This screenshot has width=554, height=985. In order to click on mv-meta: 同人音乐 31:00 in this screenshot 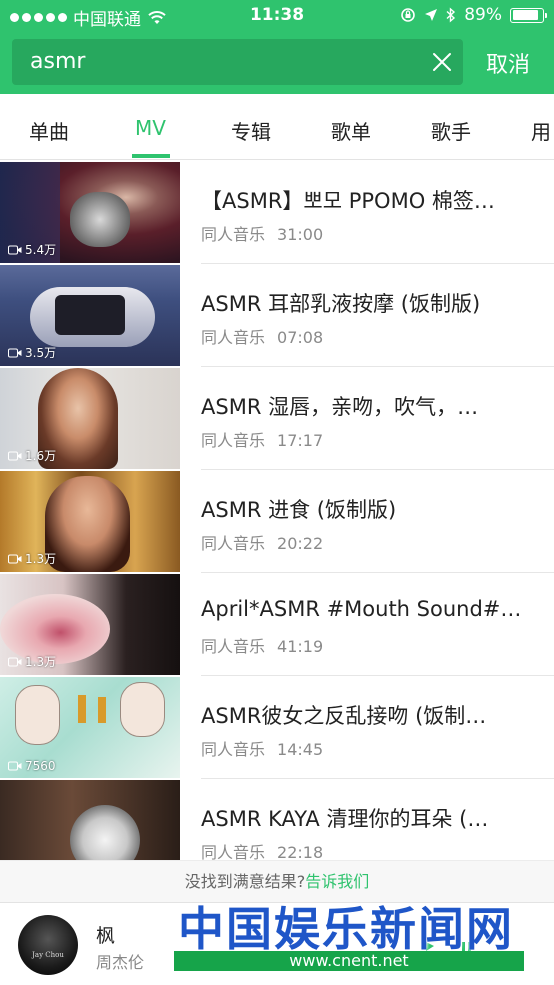, I will do `click(262, 233)`.